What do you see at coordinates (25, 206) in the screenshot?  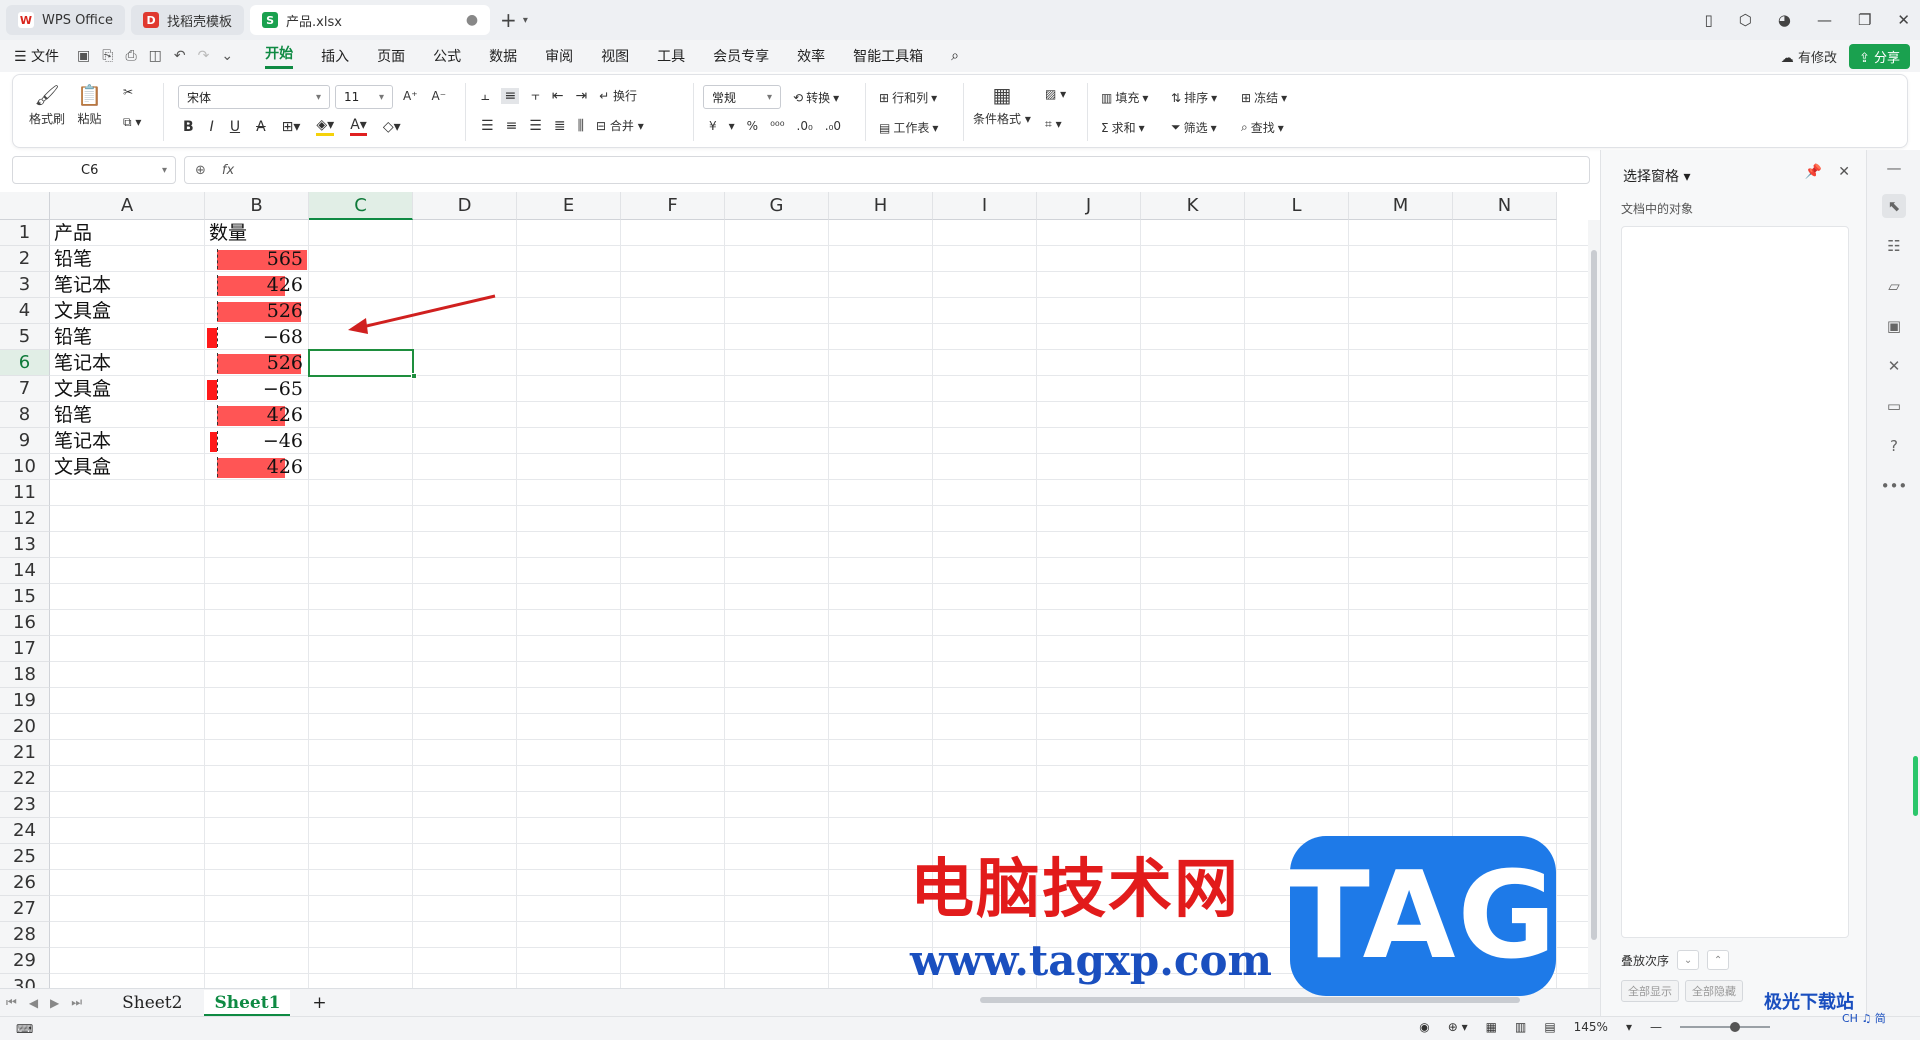 I see `select-all-corner` at bounding box center [25, 206].